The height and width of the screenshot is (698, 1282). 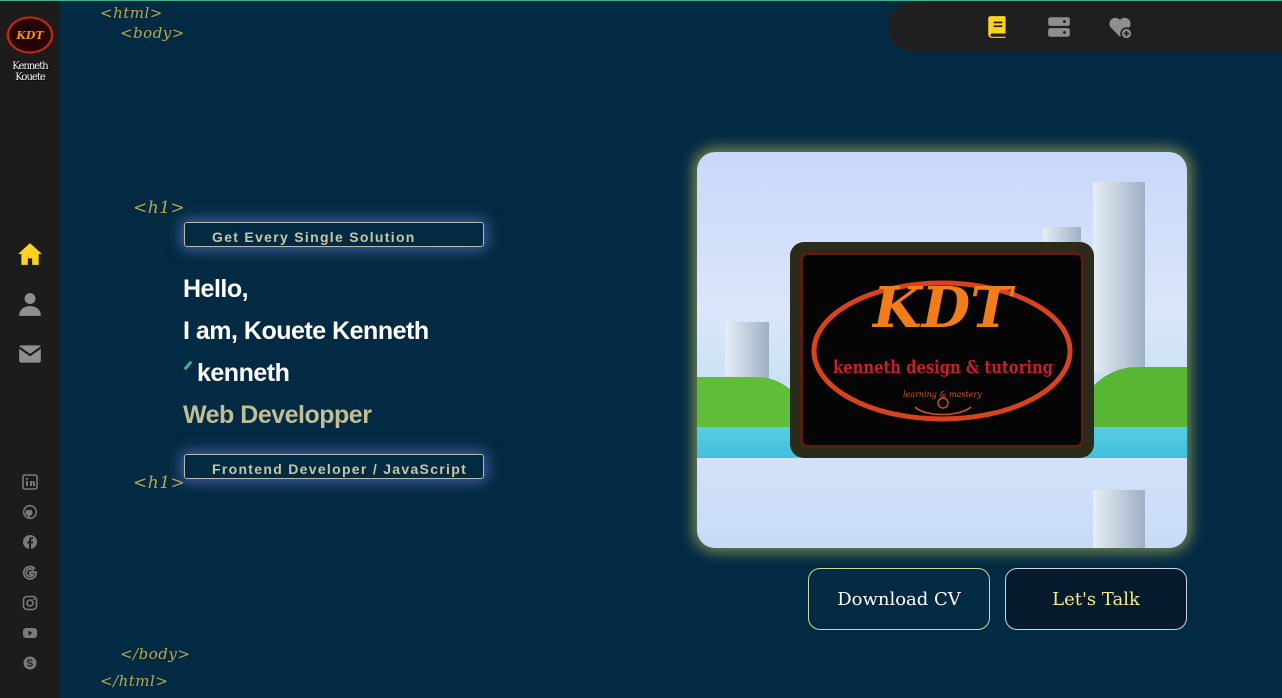 I want to click on subtitle-pill: Frontend Developer / JavaScript, so click(x=334, y=466).